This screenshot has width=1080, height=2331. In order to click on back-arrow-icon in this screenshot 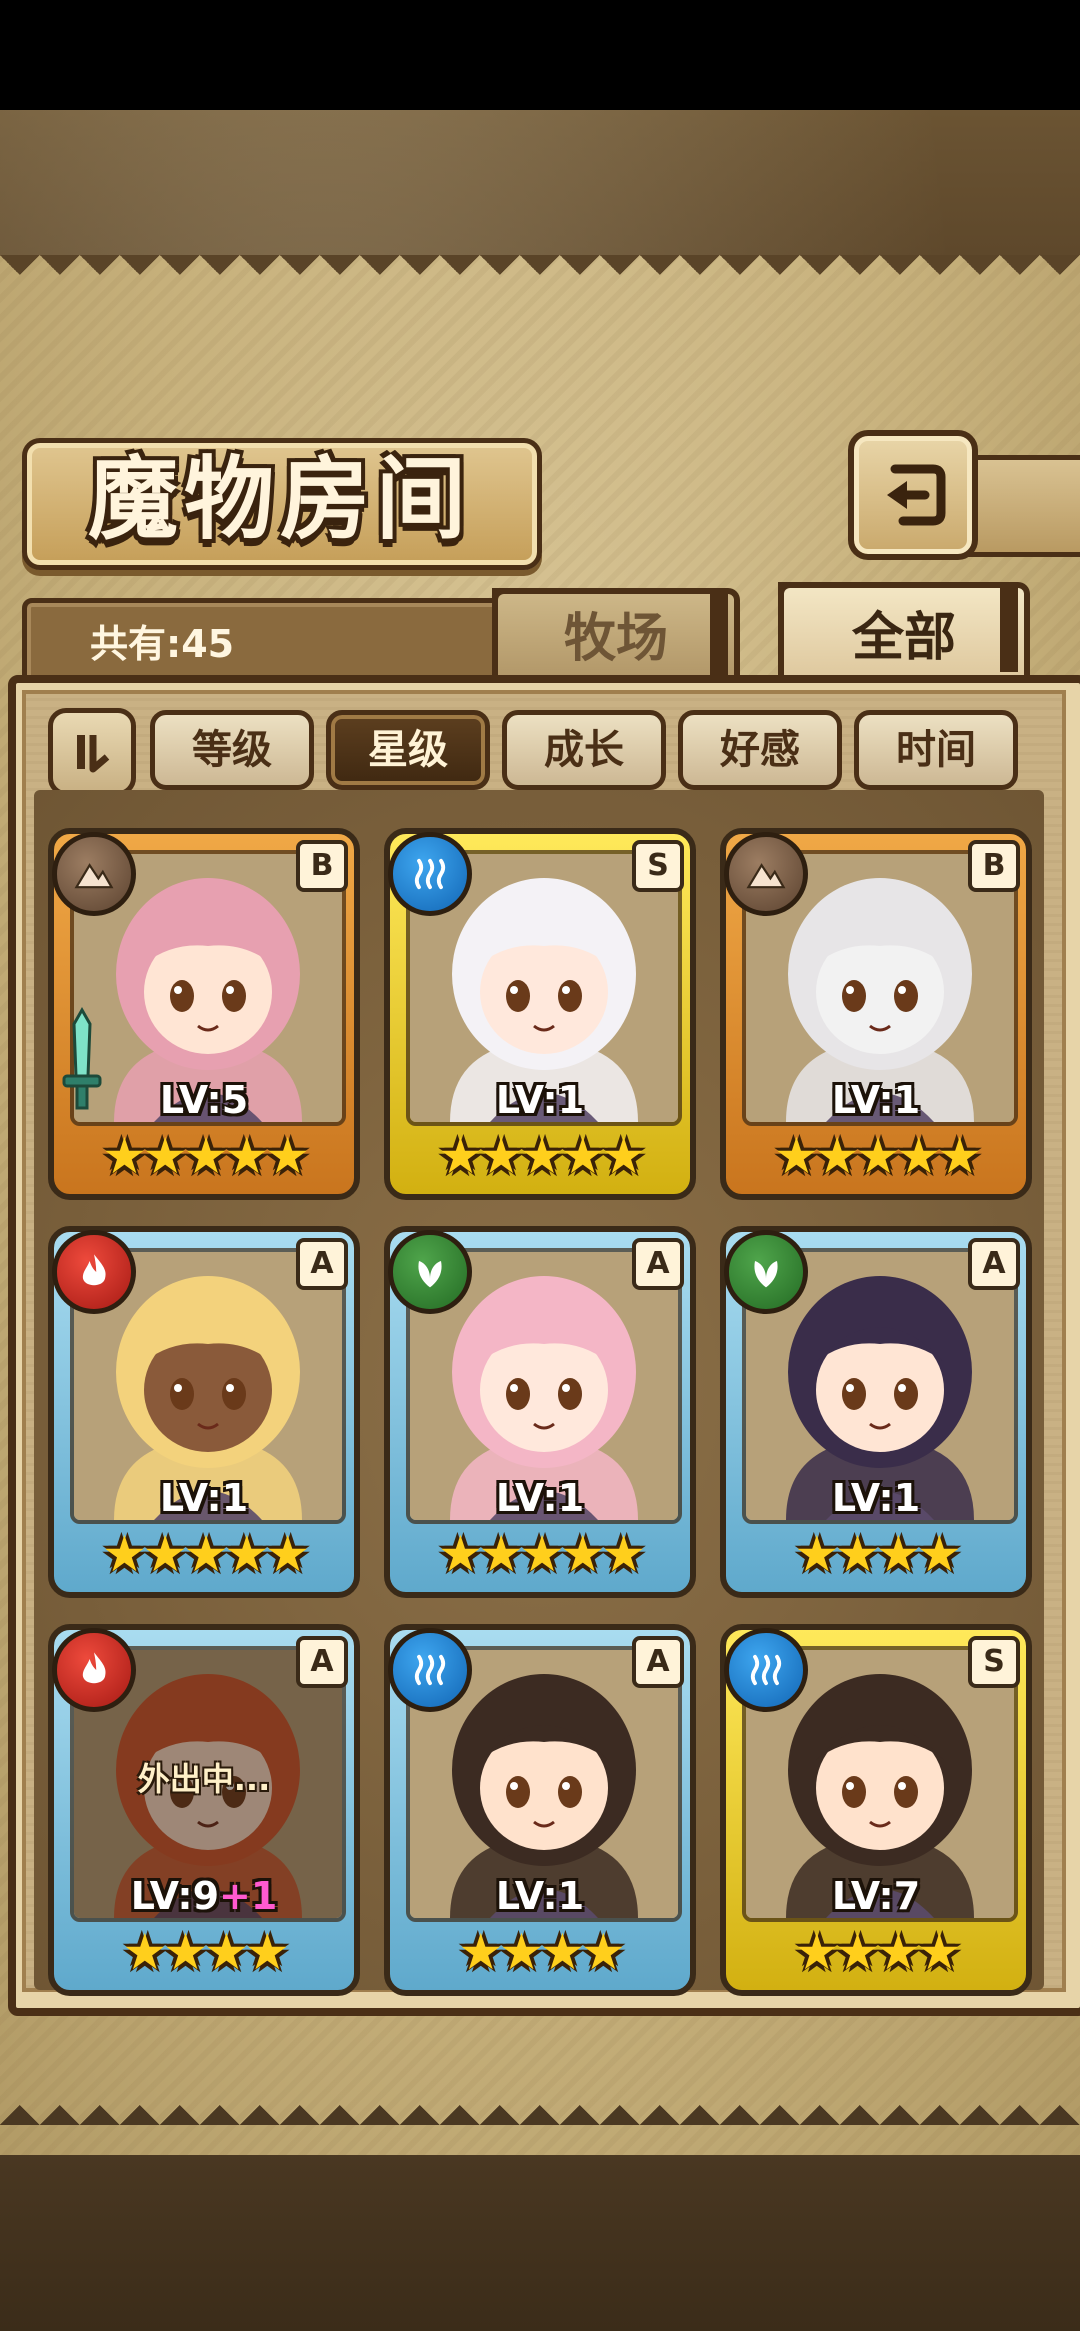, I will do `click(916, 495)`.